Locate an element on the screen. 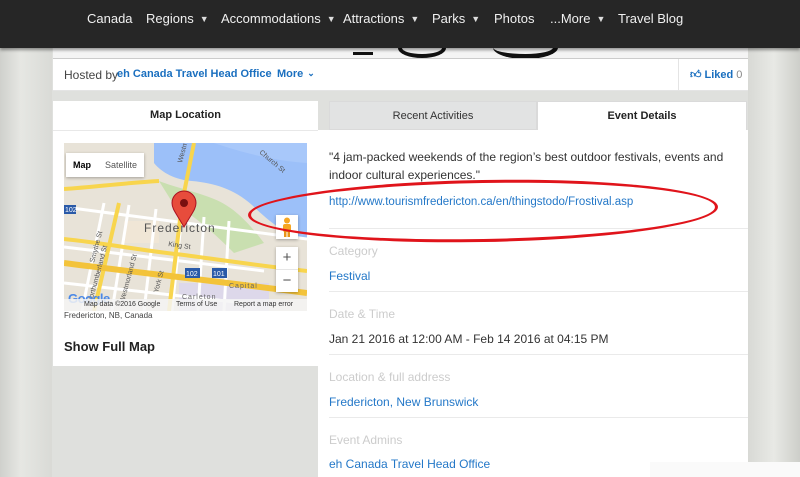  map-data-credit: Map data ©2016 Google is located at coordinates (122, 304).